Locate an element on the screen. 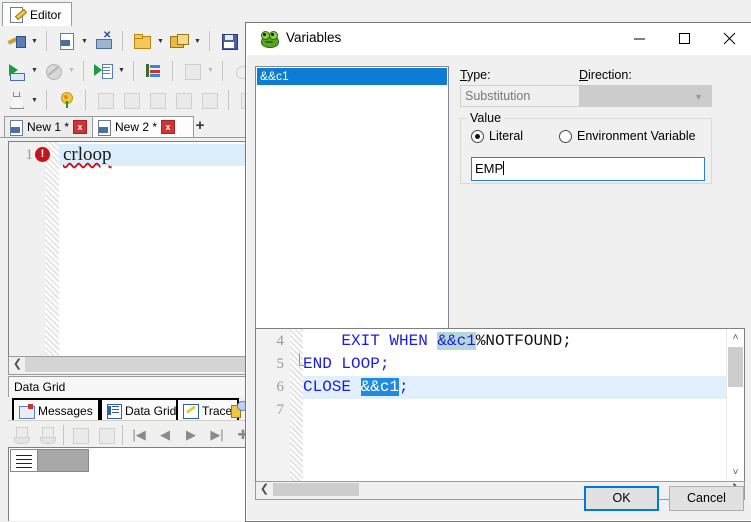  radio-literal-dot is located at coordinates (477, 136).